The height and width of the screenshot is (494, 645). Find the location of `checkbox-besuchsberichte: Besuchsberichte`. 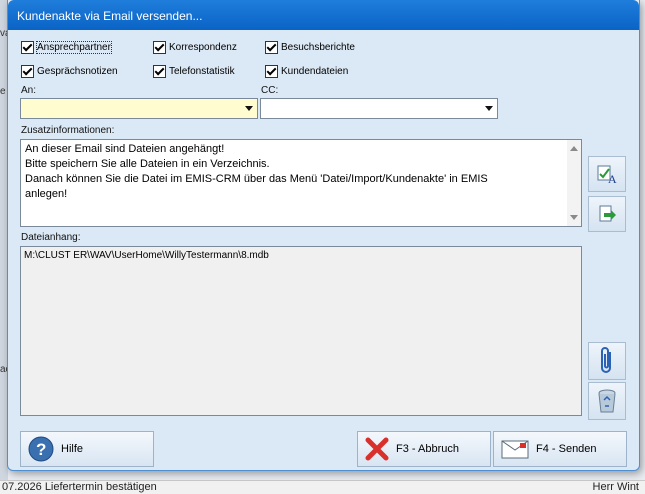

checkbox-besuchsberichte: Besuchsberichte is located at coordinates (310, 47).